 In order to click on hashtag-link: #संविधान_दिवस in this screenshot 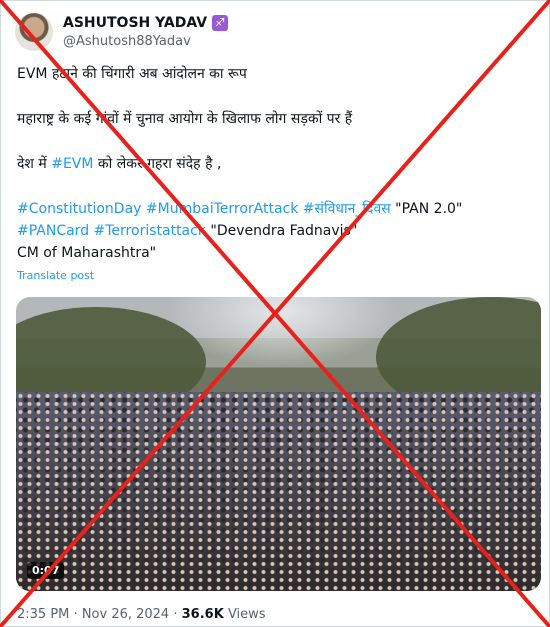, I will do `click(347, 209)`.